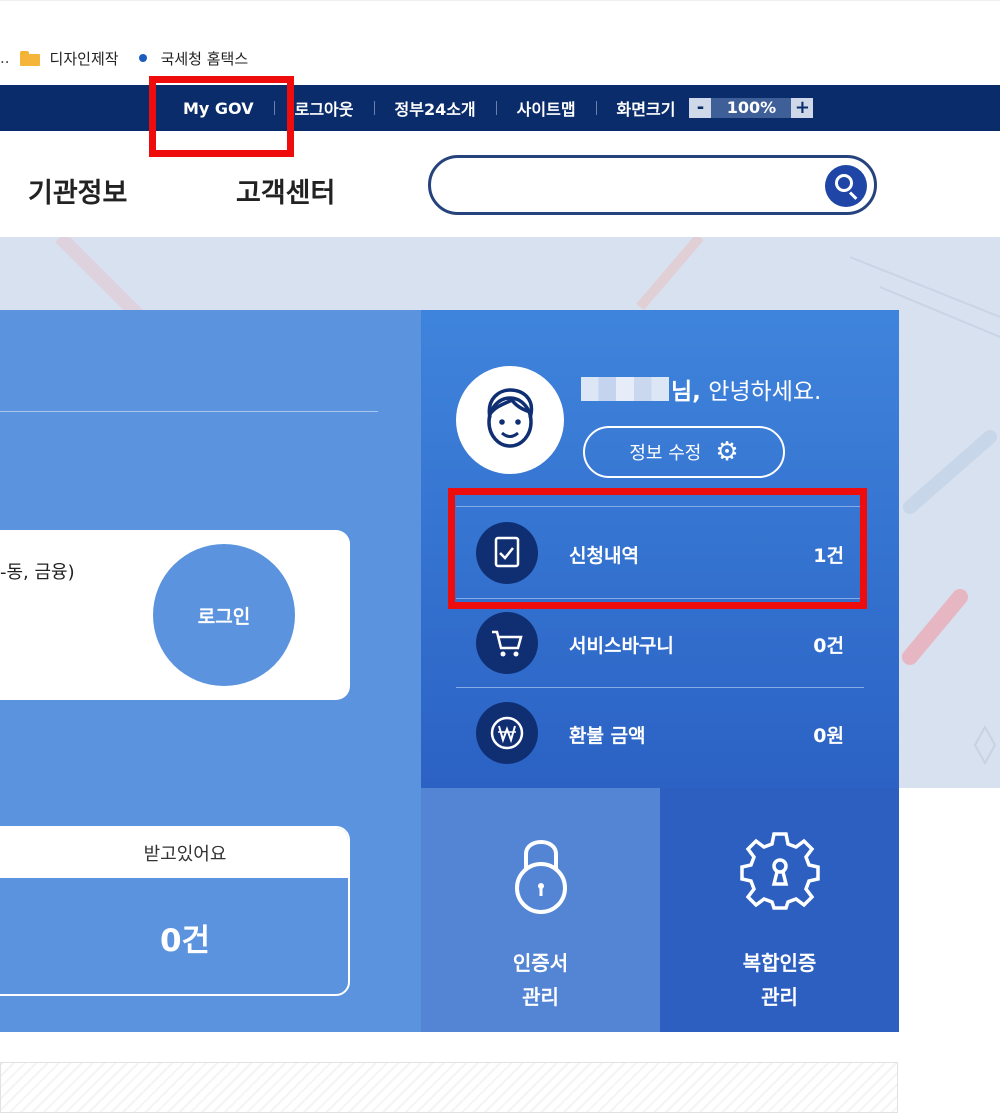  What do you see at coordinates (607, 736) in the screenshot?
I see `stat-label: 환불 금액` at bounding box center [607, 736].